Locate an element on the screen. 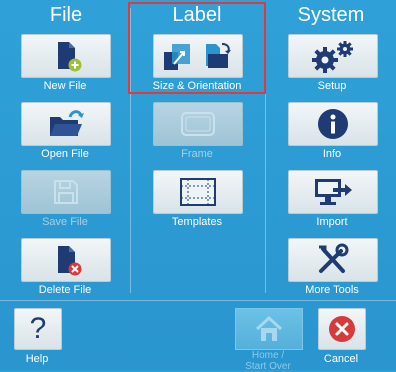 The width and height of the screenshot is (396, 372). home-label: Home / Start Over is located at coordinates (268, 361).